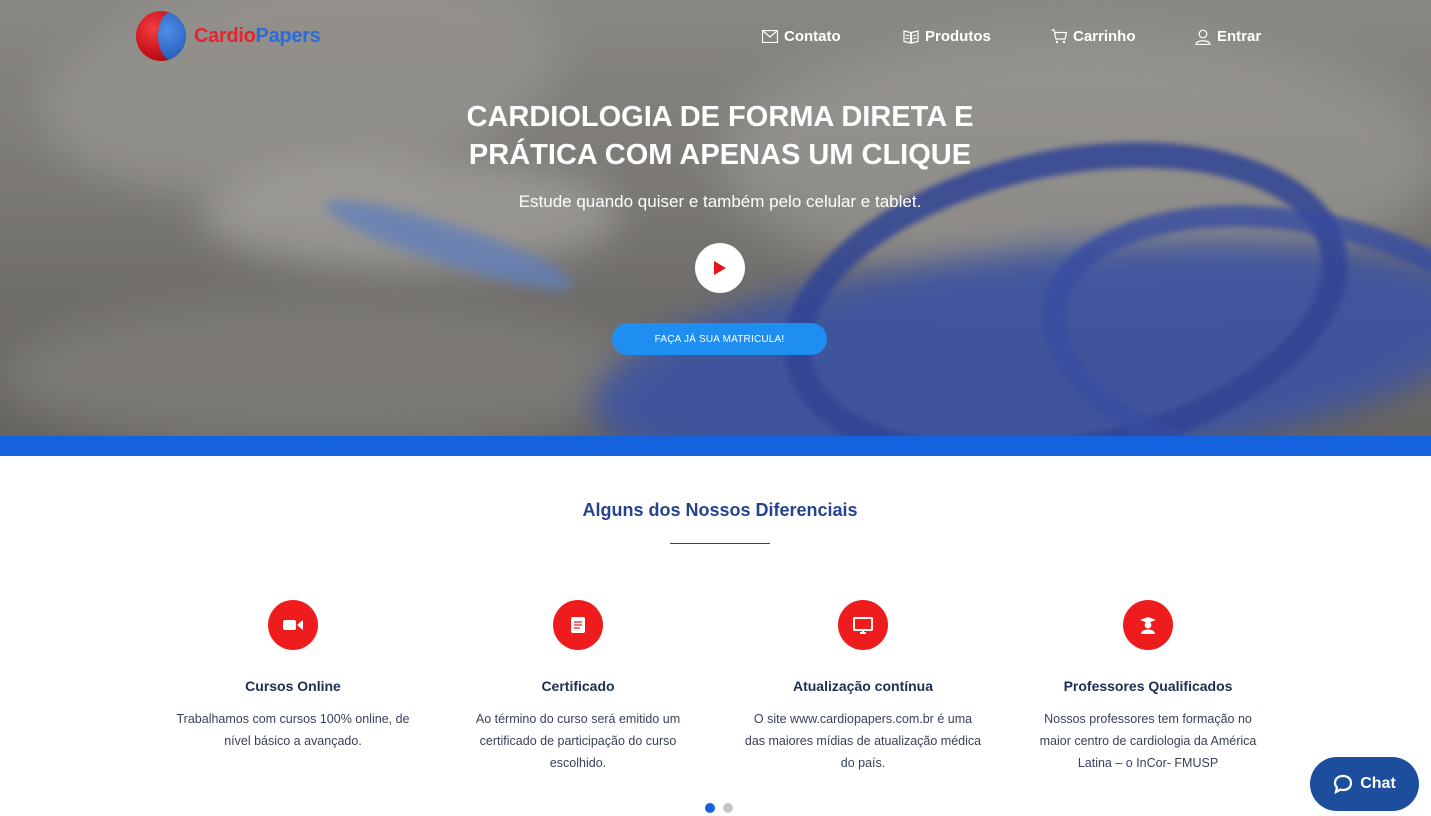  I want to click on section-title-underline, so click(720, 543).